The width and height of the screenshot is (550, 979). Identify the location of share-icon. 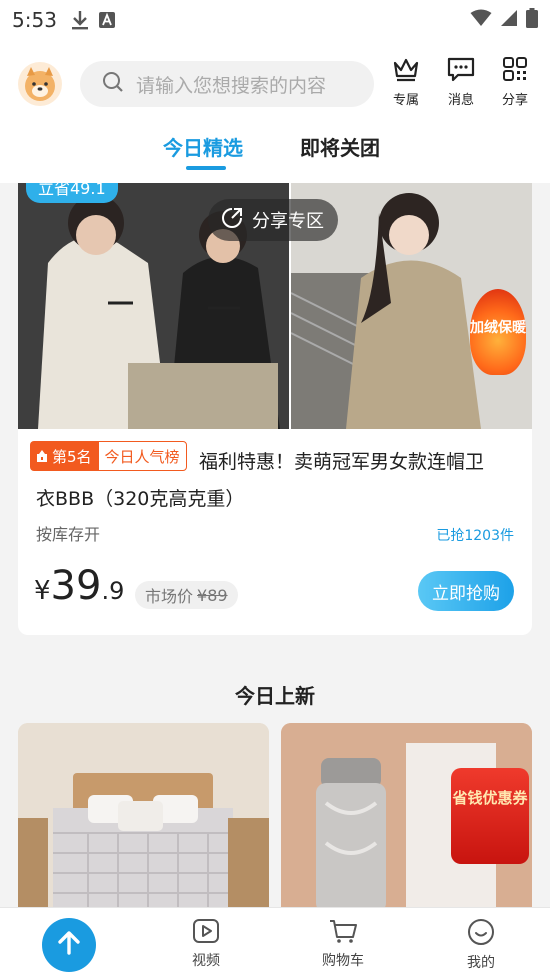
(232, 220).